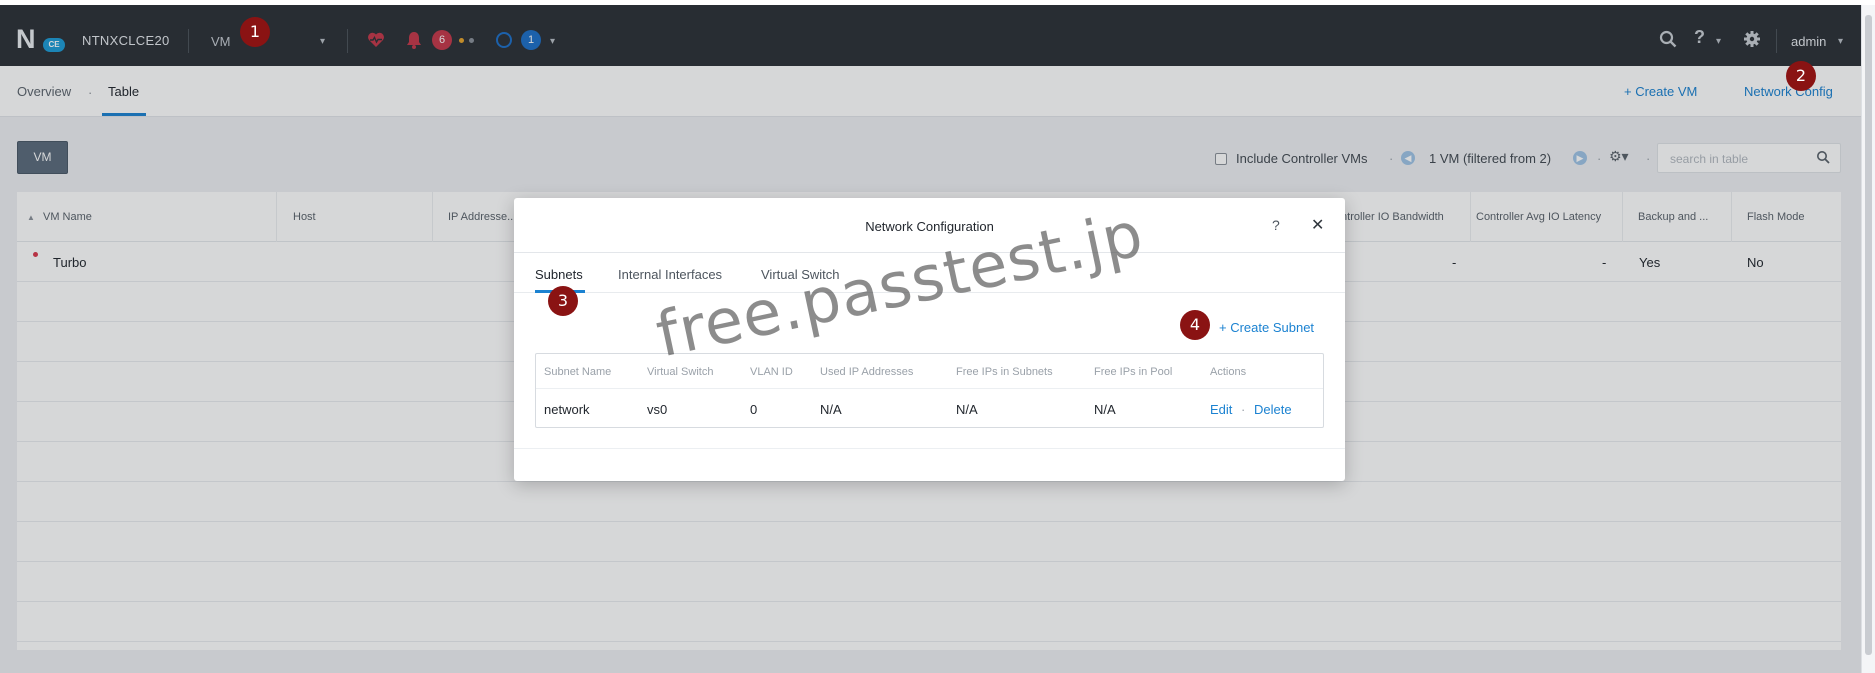  What do you see at coordinates (771, 372) in the screenshot?
I see `column-vlan-id: VLAN ID` at bounding box center [771, 372].